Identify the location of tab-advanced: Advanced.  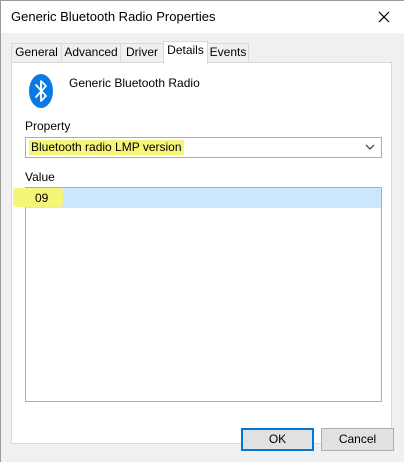
(91, 52).